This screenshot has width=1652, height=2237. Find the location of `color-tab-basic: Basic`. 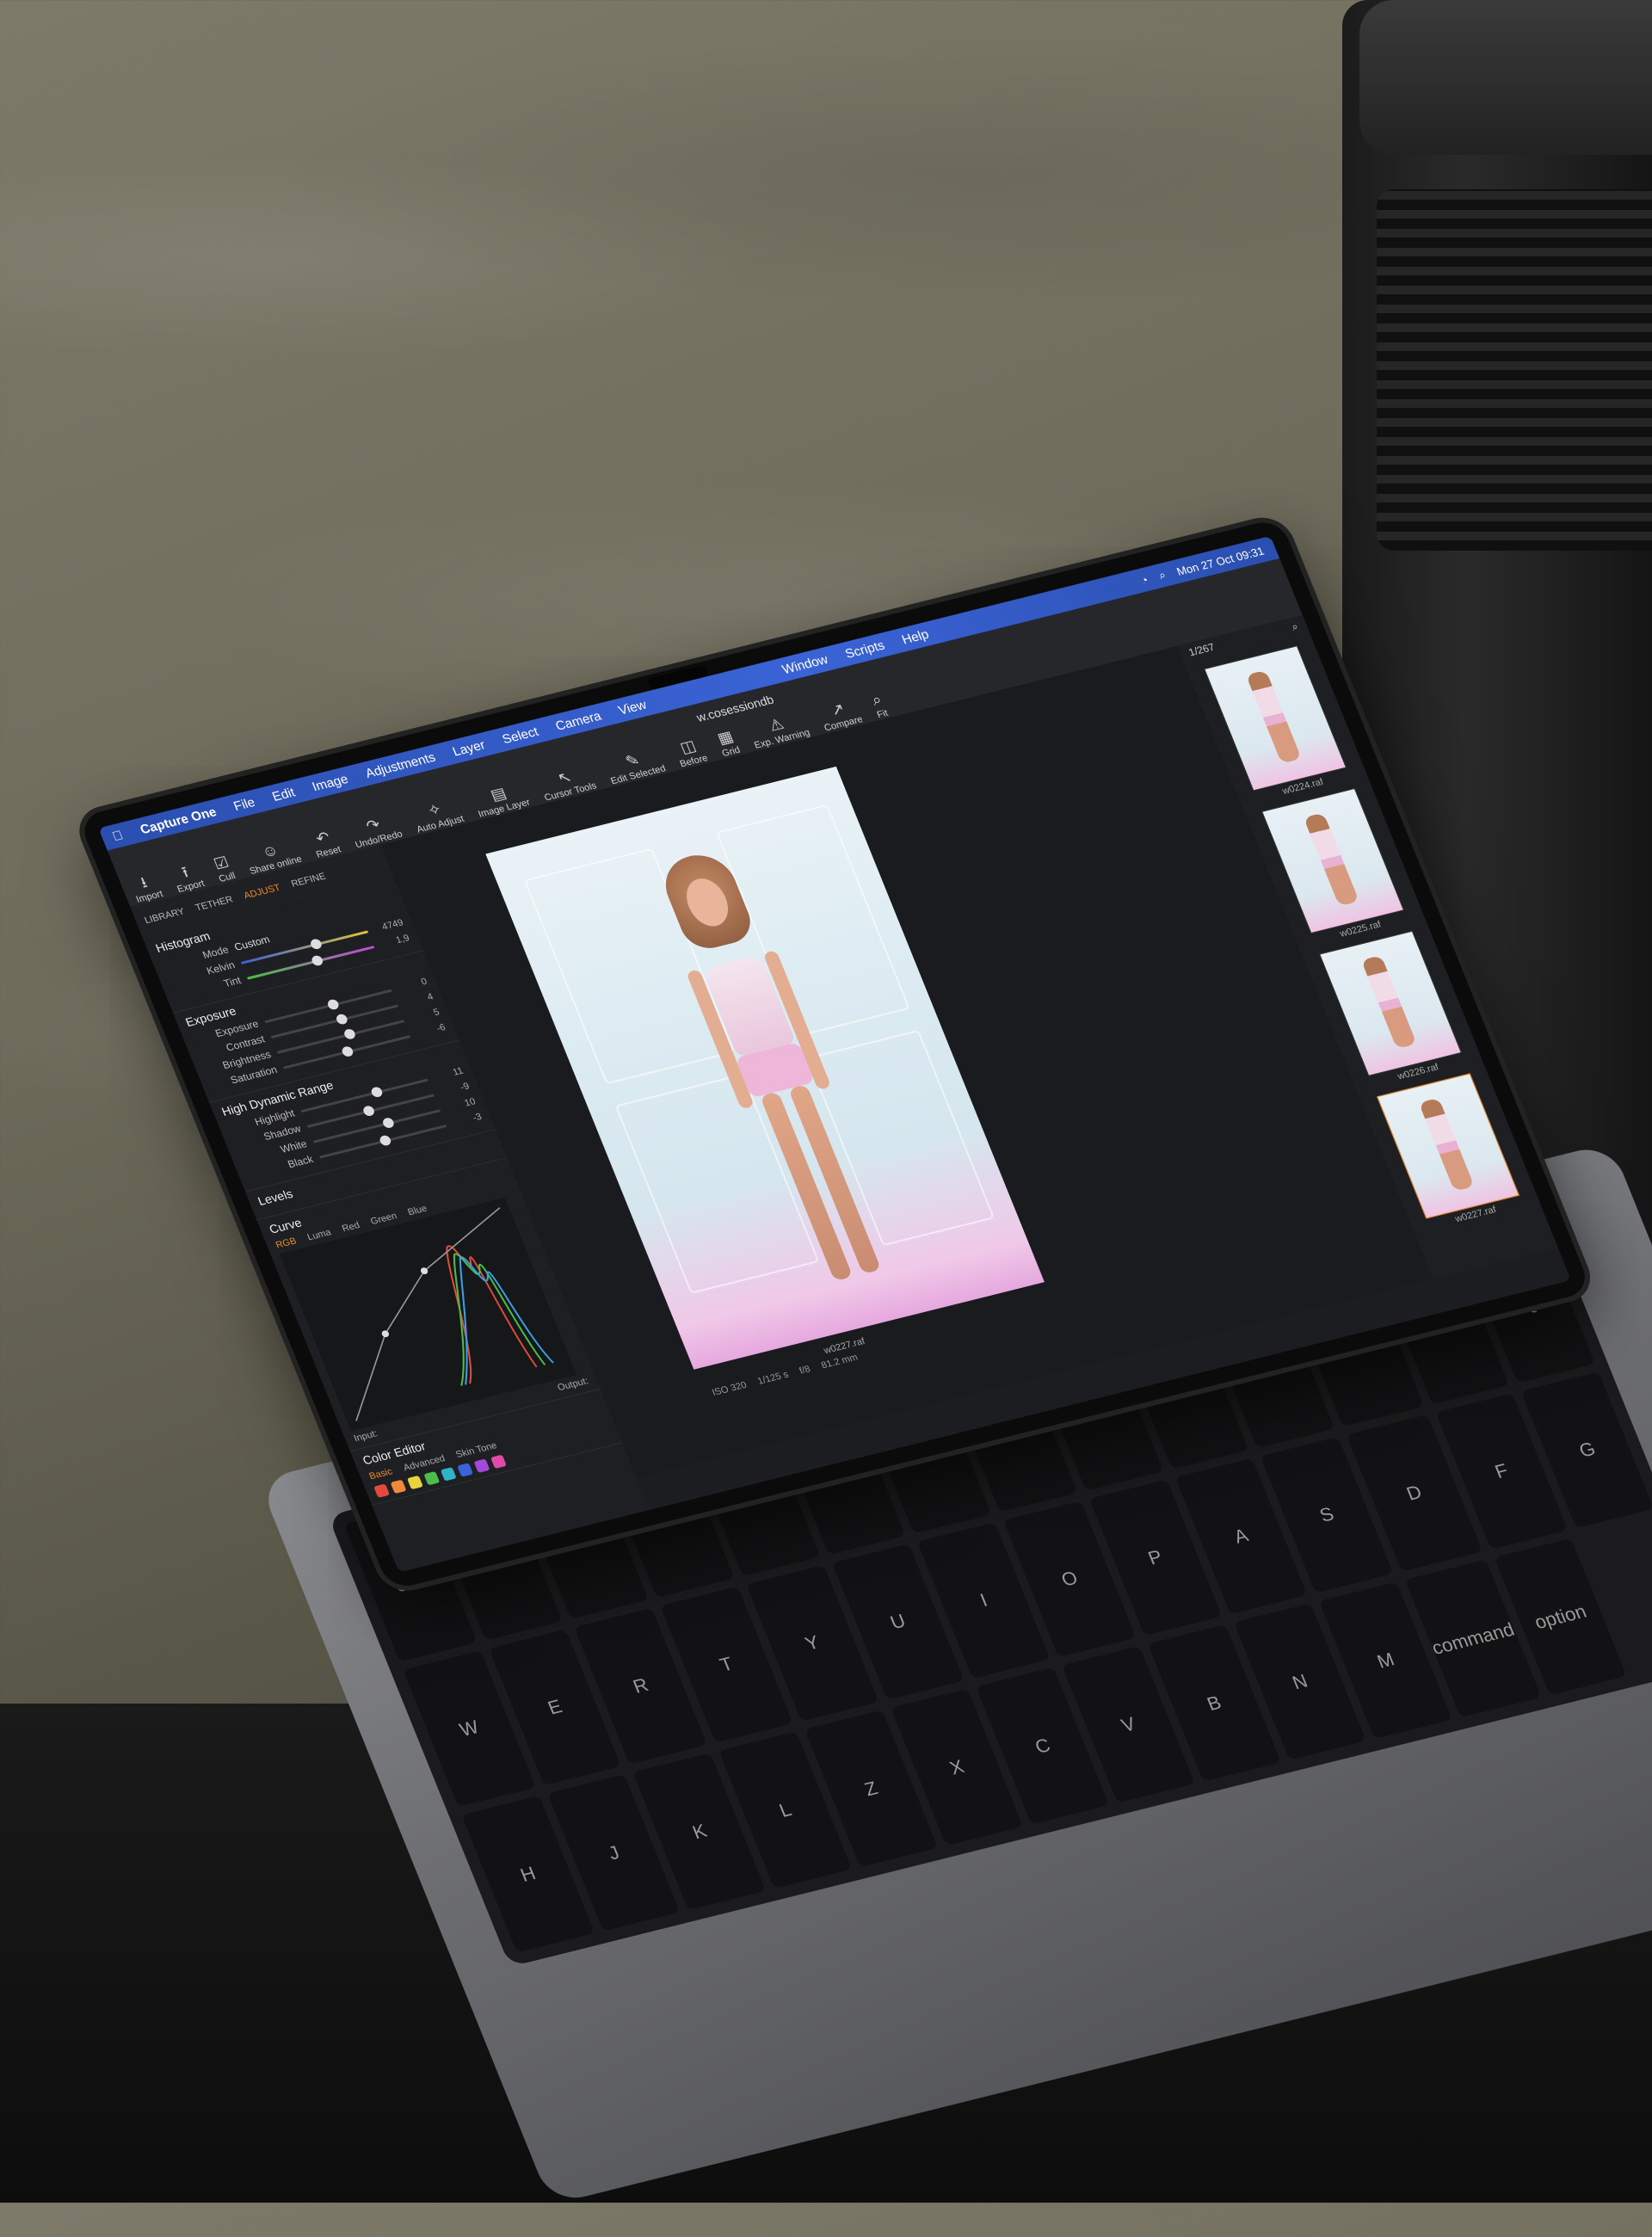

color-tab-basic: Basic is located at coordinates (380, 1474).